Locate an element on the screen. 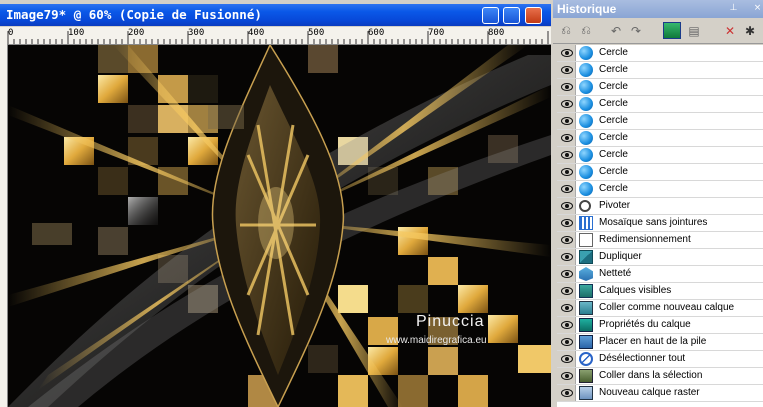 The image size is (763, 407). history-row: Netteté is located at coordinates (660, 274).